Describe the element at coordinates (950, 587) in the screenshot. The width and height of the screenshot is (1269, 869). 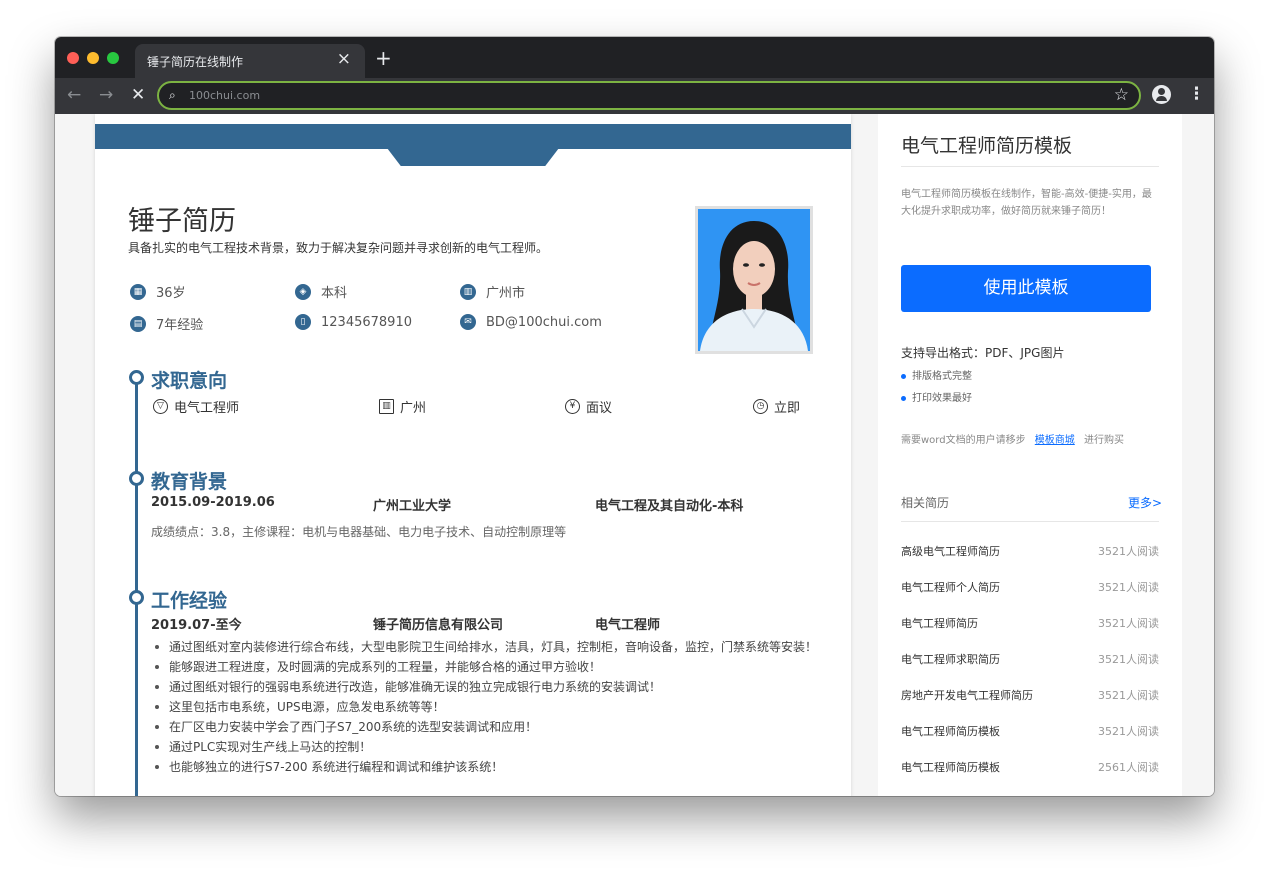
I see `related-item: 电气工程师个人简历` at that location.